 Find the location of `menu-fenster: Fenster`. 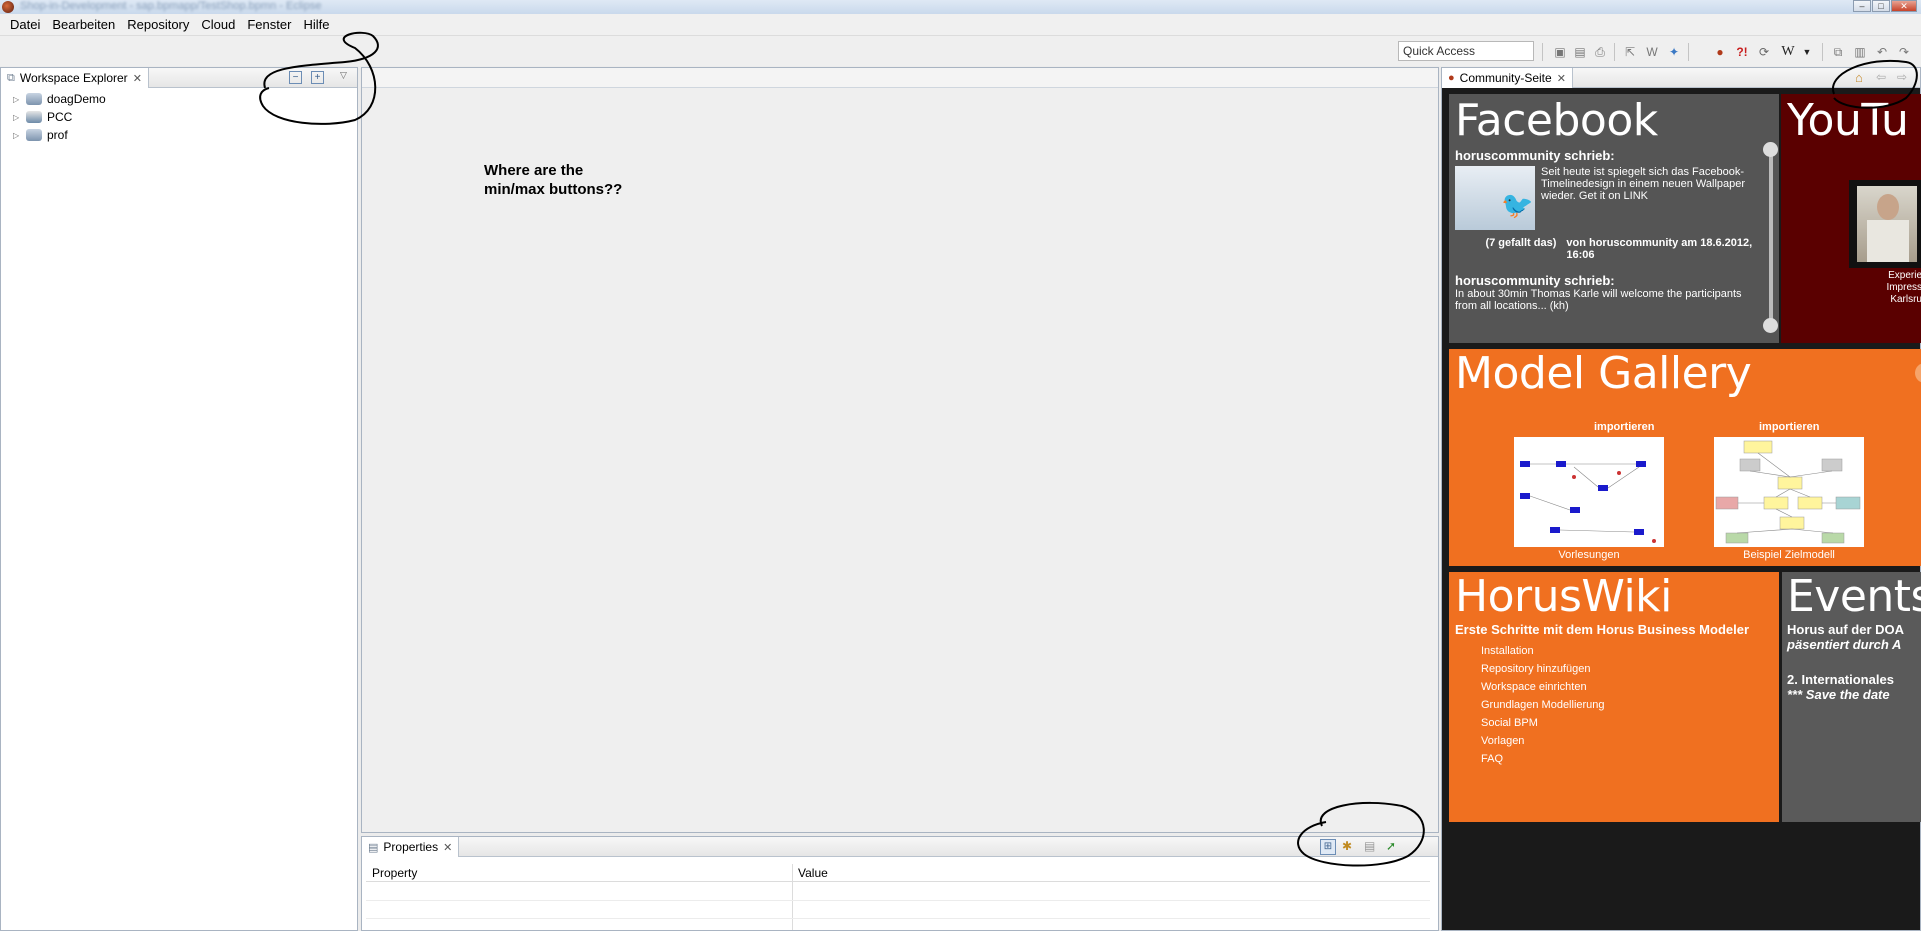

menu-fenster: Fenster is located at coordinates (269, 24).